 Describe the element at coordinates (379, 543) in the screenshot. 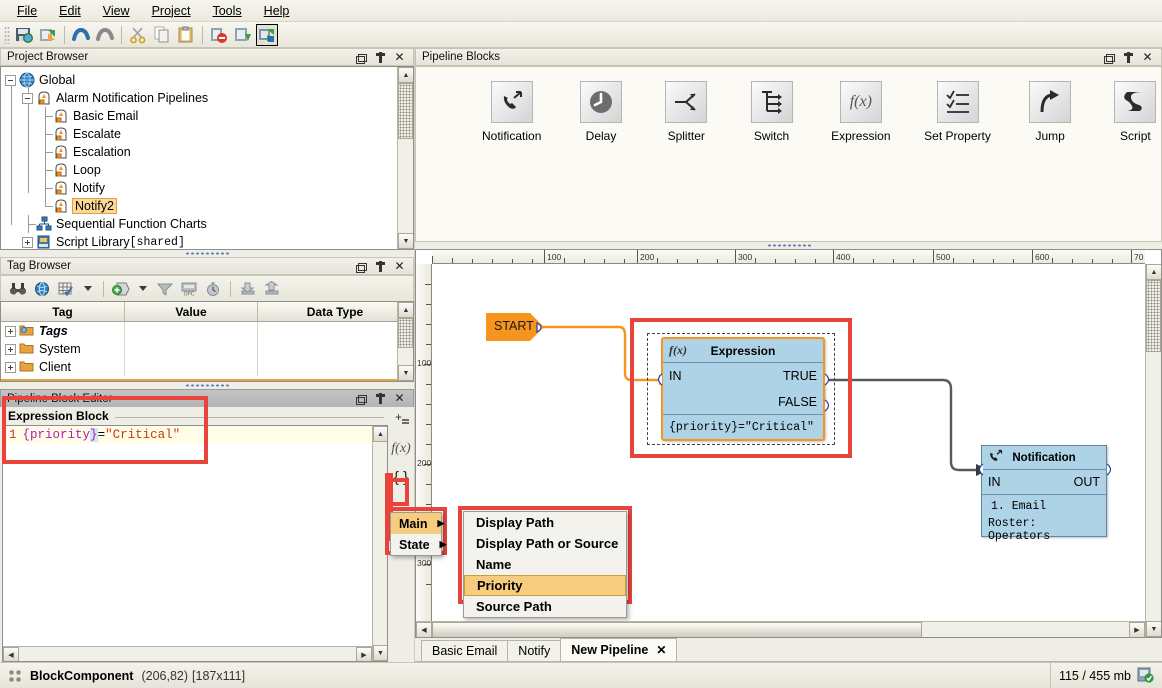

I see `editor-vscrollbar: ▲ ▼` at that location.